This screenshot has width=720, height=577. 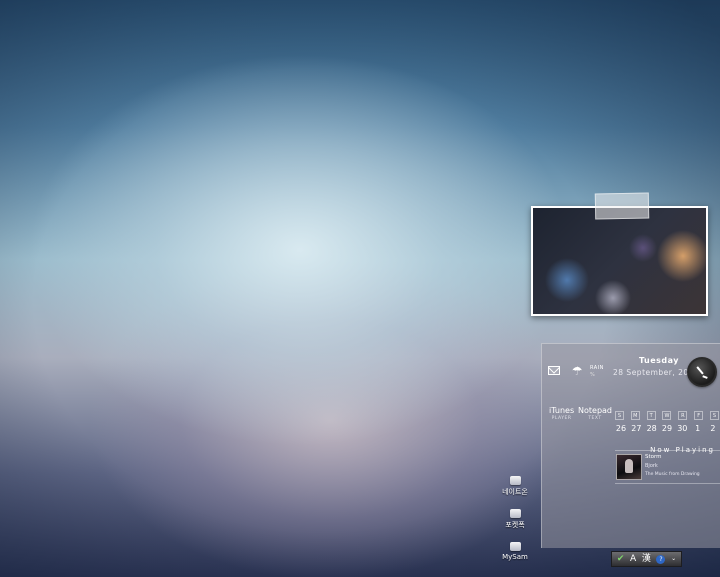 I want to click on weekday-header: R, so click(x=683, y=415).